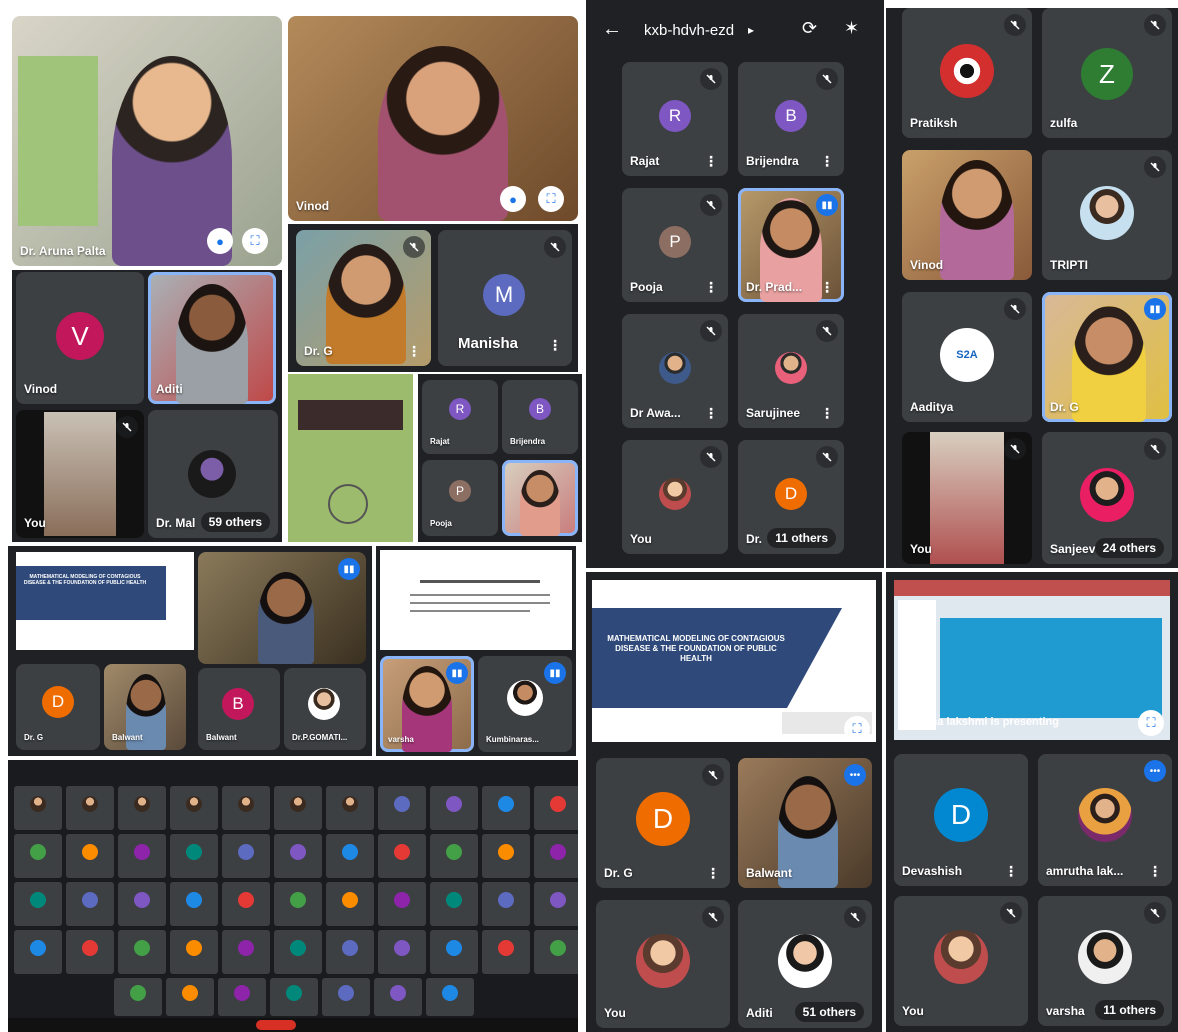 Image resolution: width=1178 pixels, height=1032 pixels. I want to click on participant-tile: P Pooja, so click(460, 498).